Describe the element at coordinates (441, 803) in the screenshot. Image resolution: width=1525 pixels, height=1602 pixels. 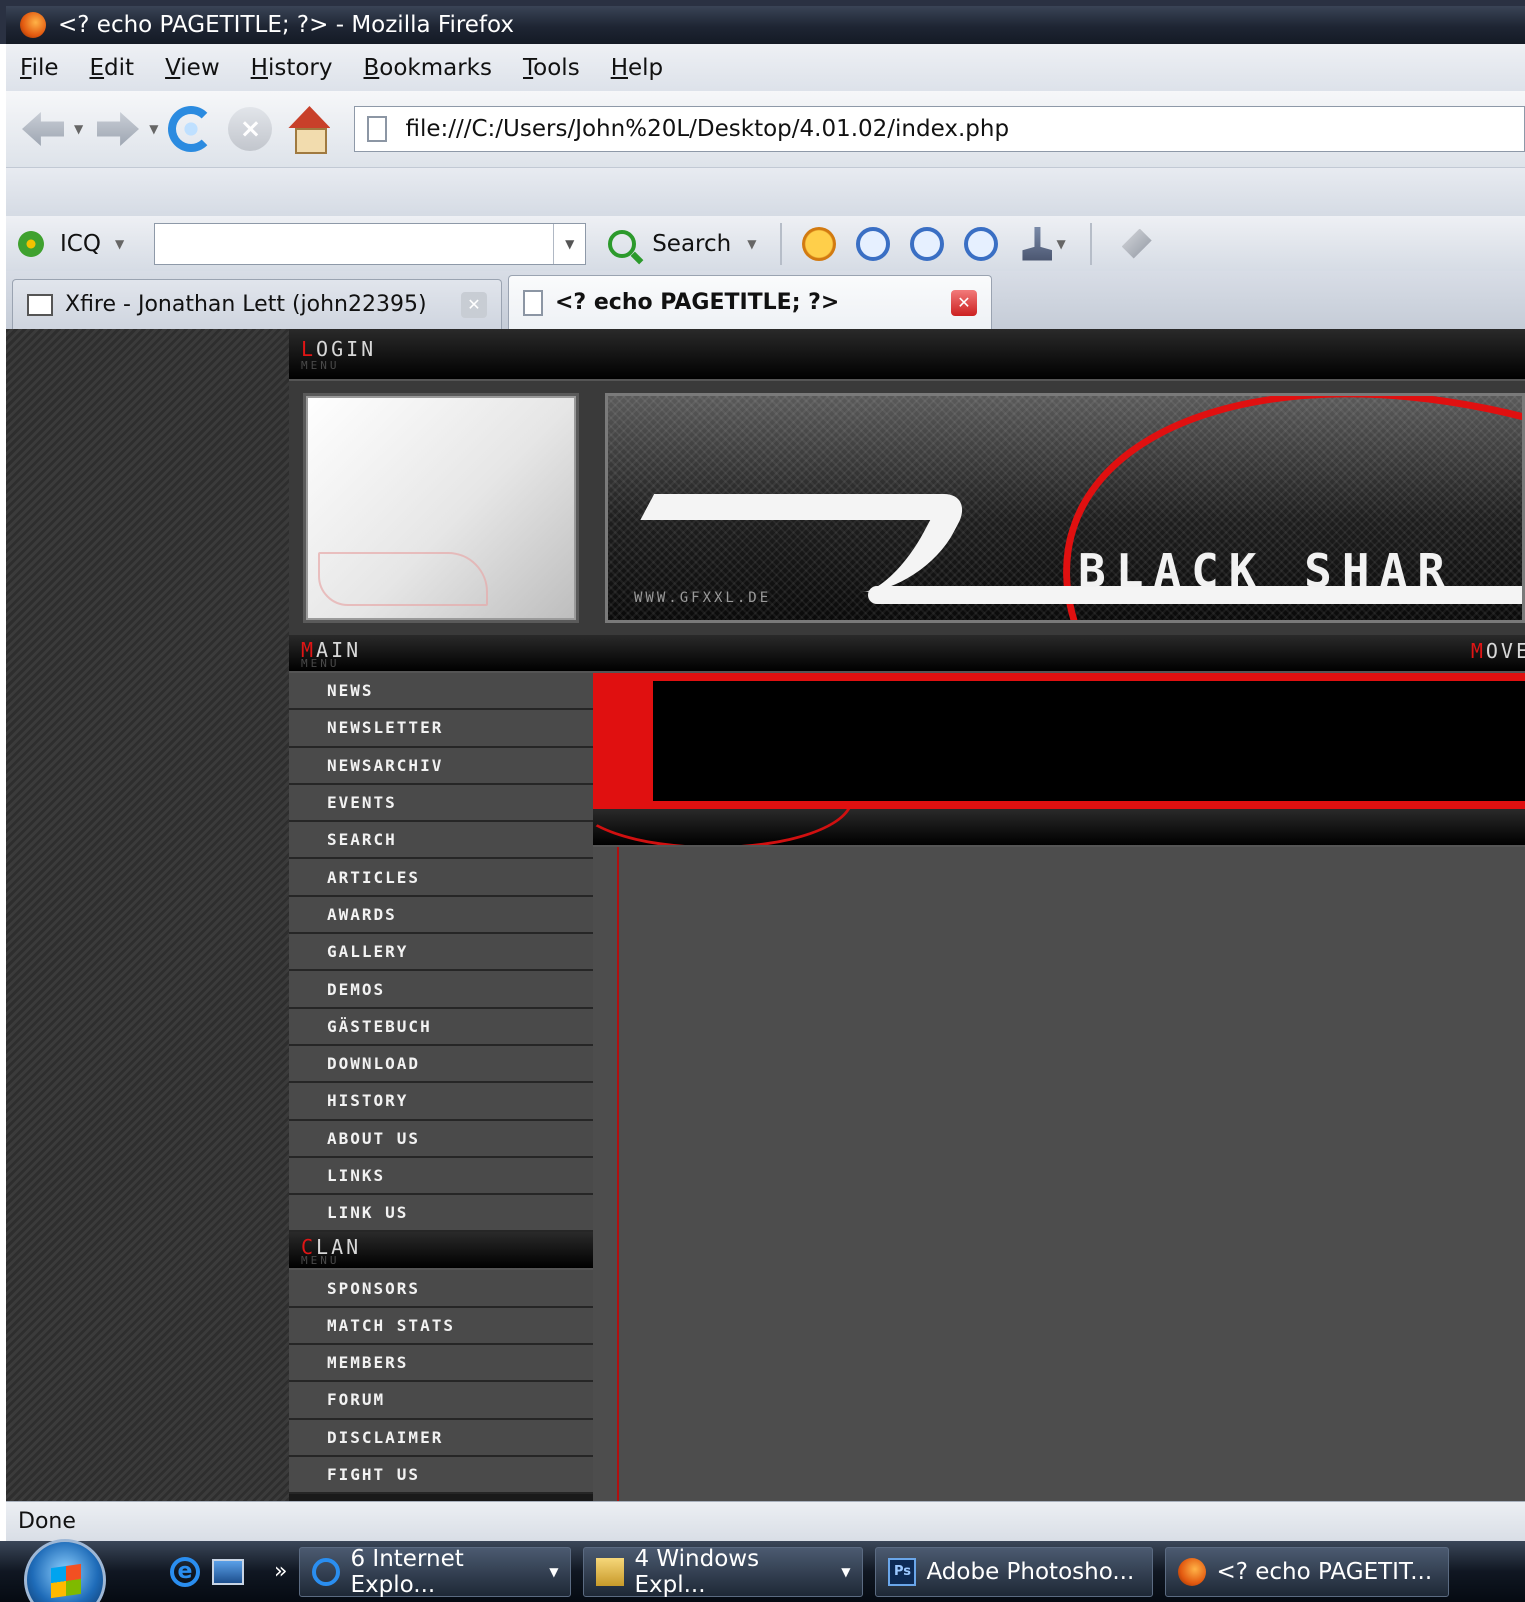
I see `main-menu-item-events: EVENTS` at that location.